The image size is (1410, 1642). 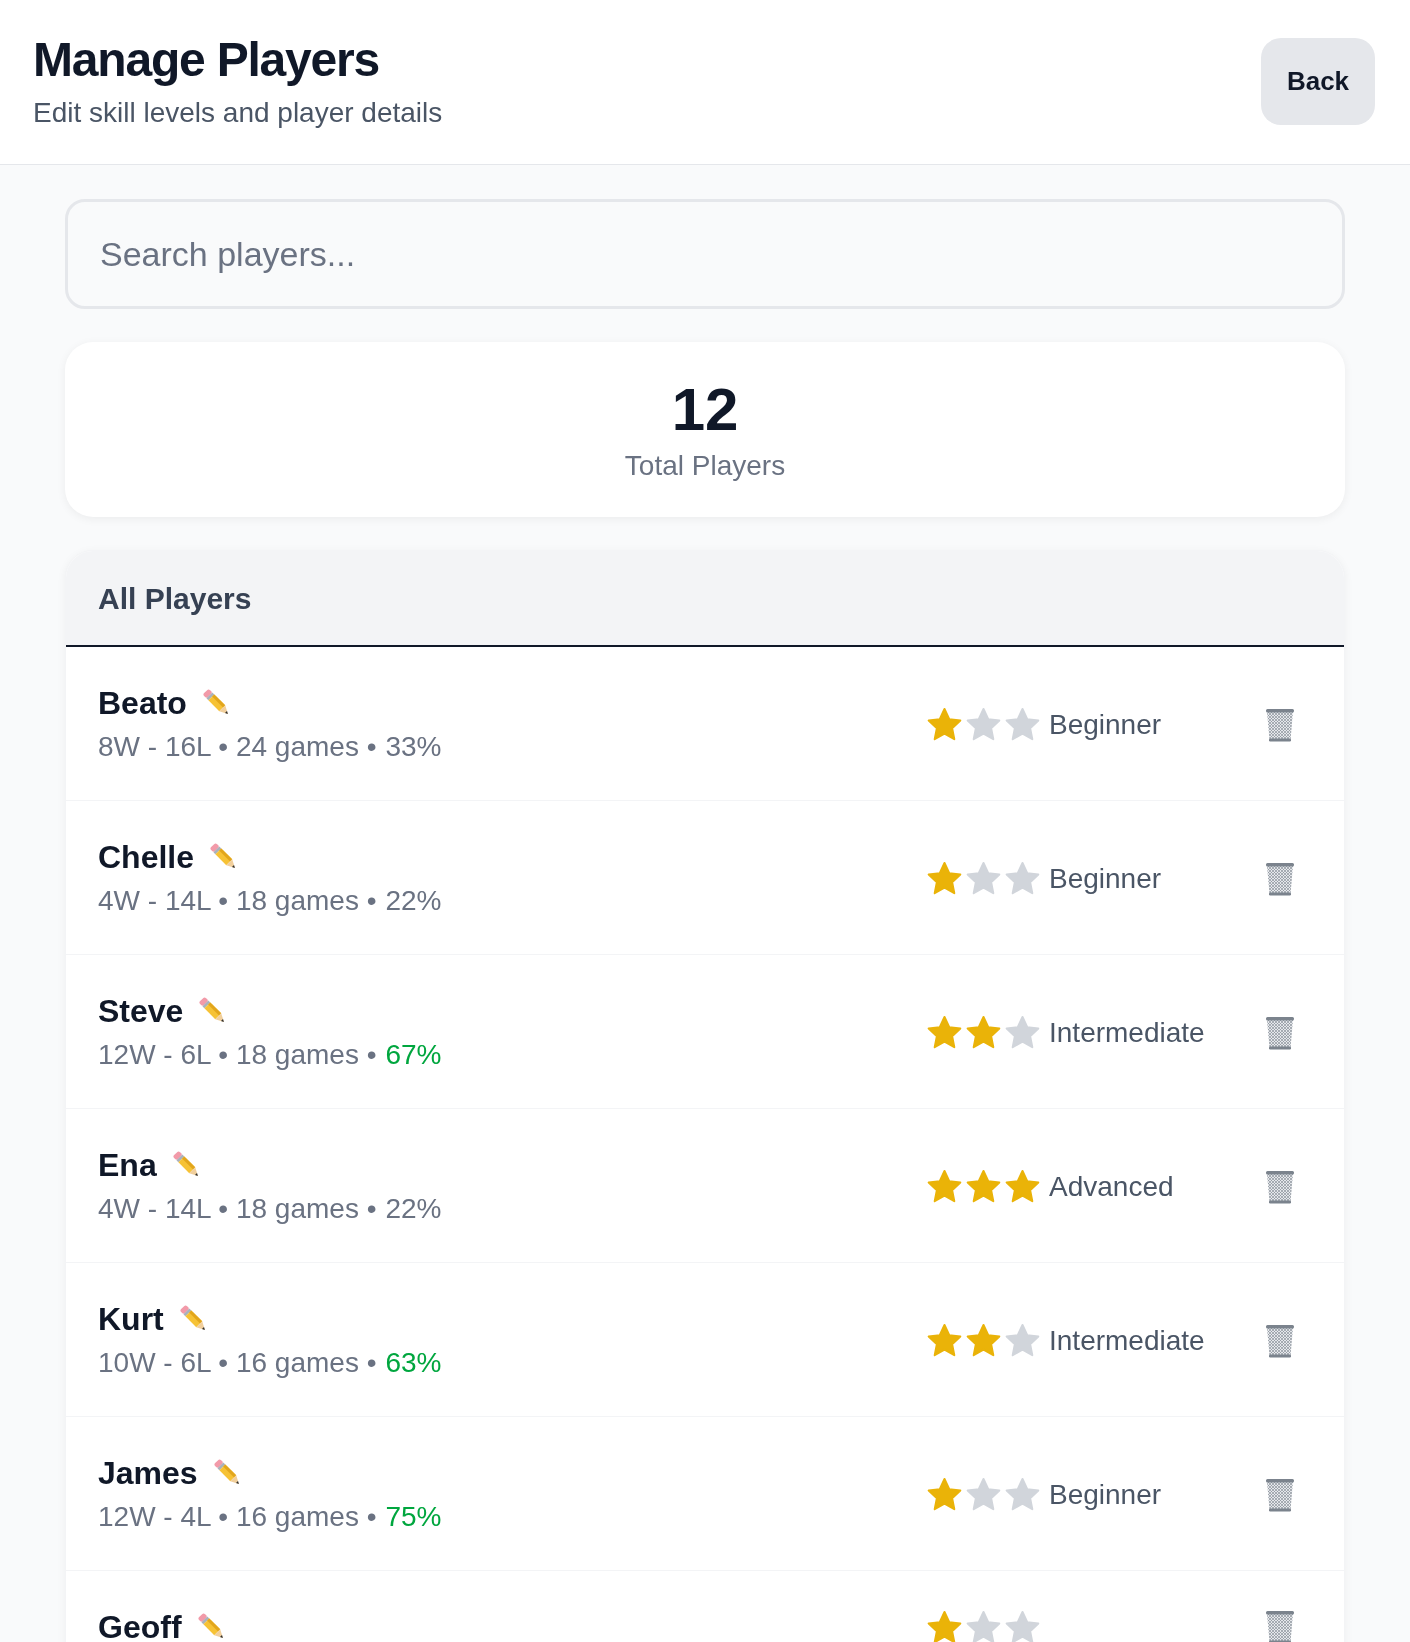 What do you see at coordinates (413, 747) in the screenshot?
I see `win-rate: 33%` at bounding box center [413, 747].